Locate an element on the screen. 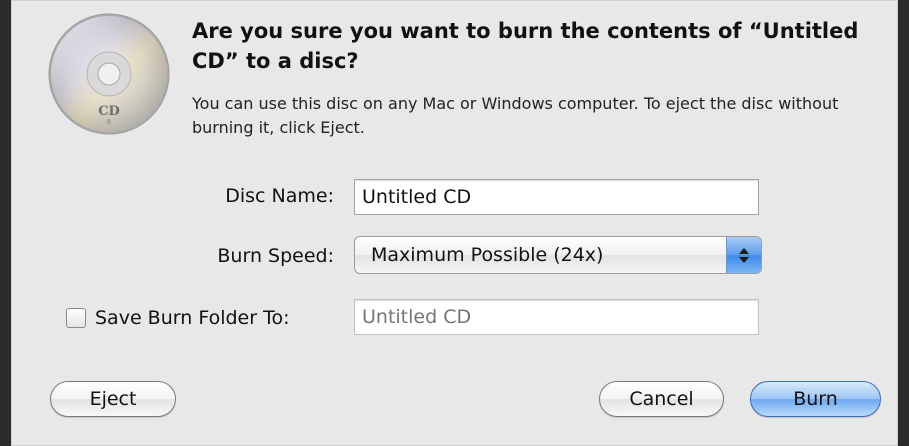  disc-name-label: Disc Name: is located at coordinates (279, 196).